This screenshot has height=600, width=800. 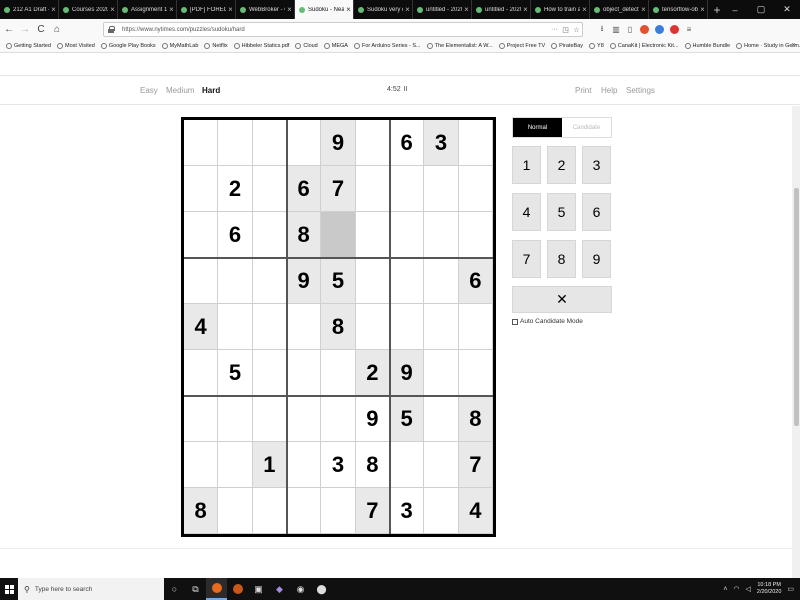 What do you see at coordinates (195, 589) in the screenshot?
I see `task-view-icon: ⧉` at bounding box center [195, 589].